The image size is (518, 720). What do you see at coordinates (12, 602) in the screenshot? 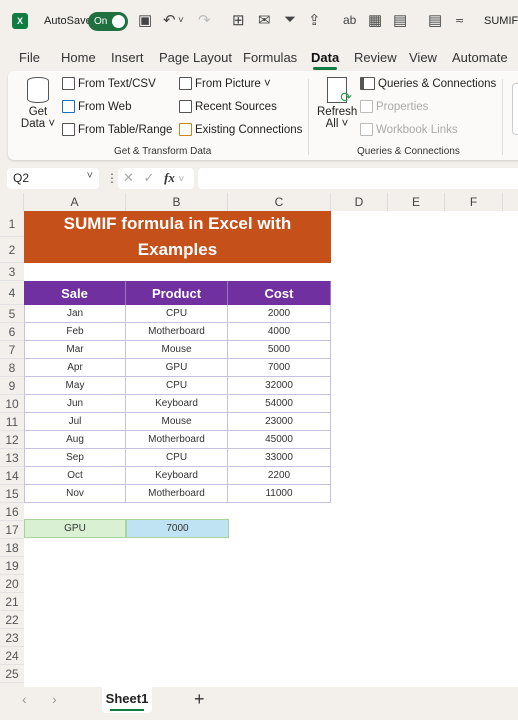
I see `row-header: 21` at bounding box center [12, 602].